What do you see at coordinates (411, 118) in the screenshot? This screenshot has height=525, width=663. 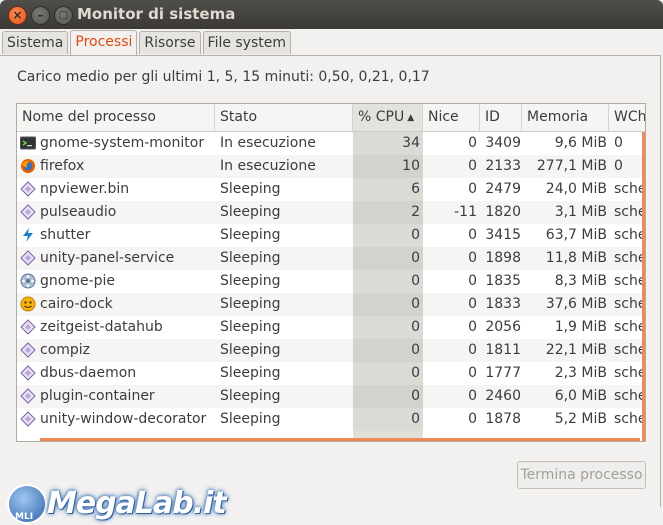 I see `sort-ascending-icon: ▲` at bounding box center [411, 118].